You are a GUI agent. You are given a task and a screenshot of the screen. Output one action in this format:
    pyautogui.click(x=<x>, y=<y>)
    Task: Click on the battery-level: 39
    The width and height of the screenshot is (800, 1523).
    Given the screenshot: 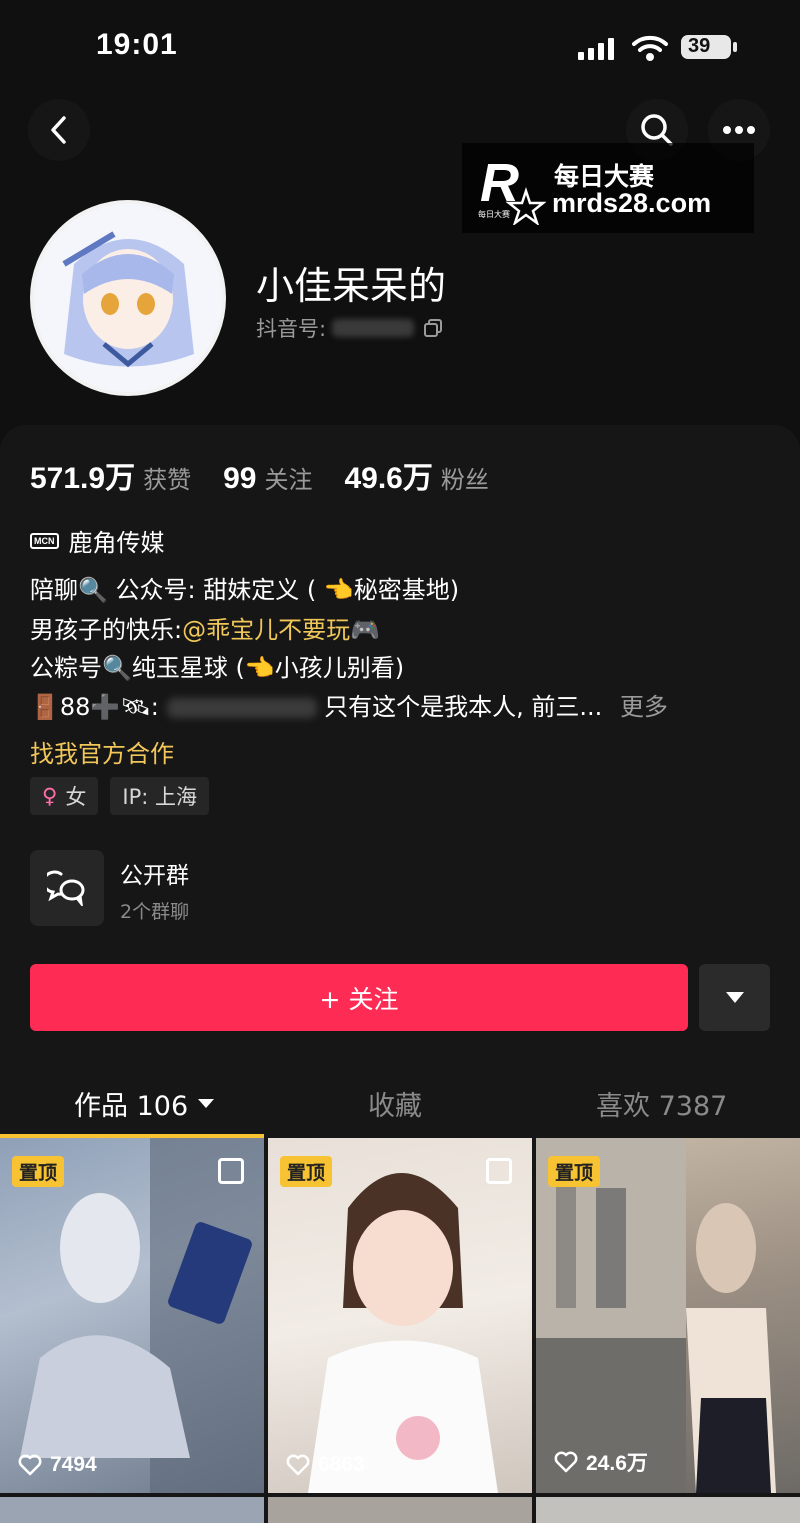 What is the action you would take?
    pyautogui.click(x=699, y=46)
    